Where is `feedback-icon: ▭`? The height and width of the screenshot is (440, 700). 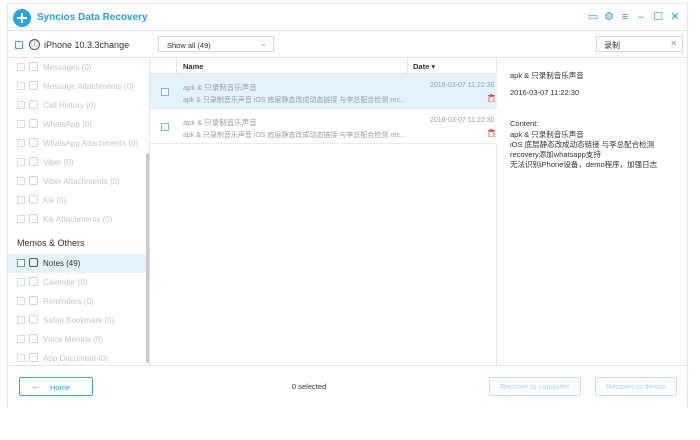
feedback-icon: ▭ is located at coordinates (593, 17).